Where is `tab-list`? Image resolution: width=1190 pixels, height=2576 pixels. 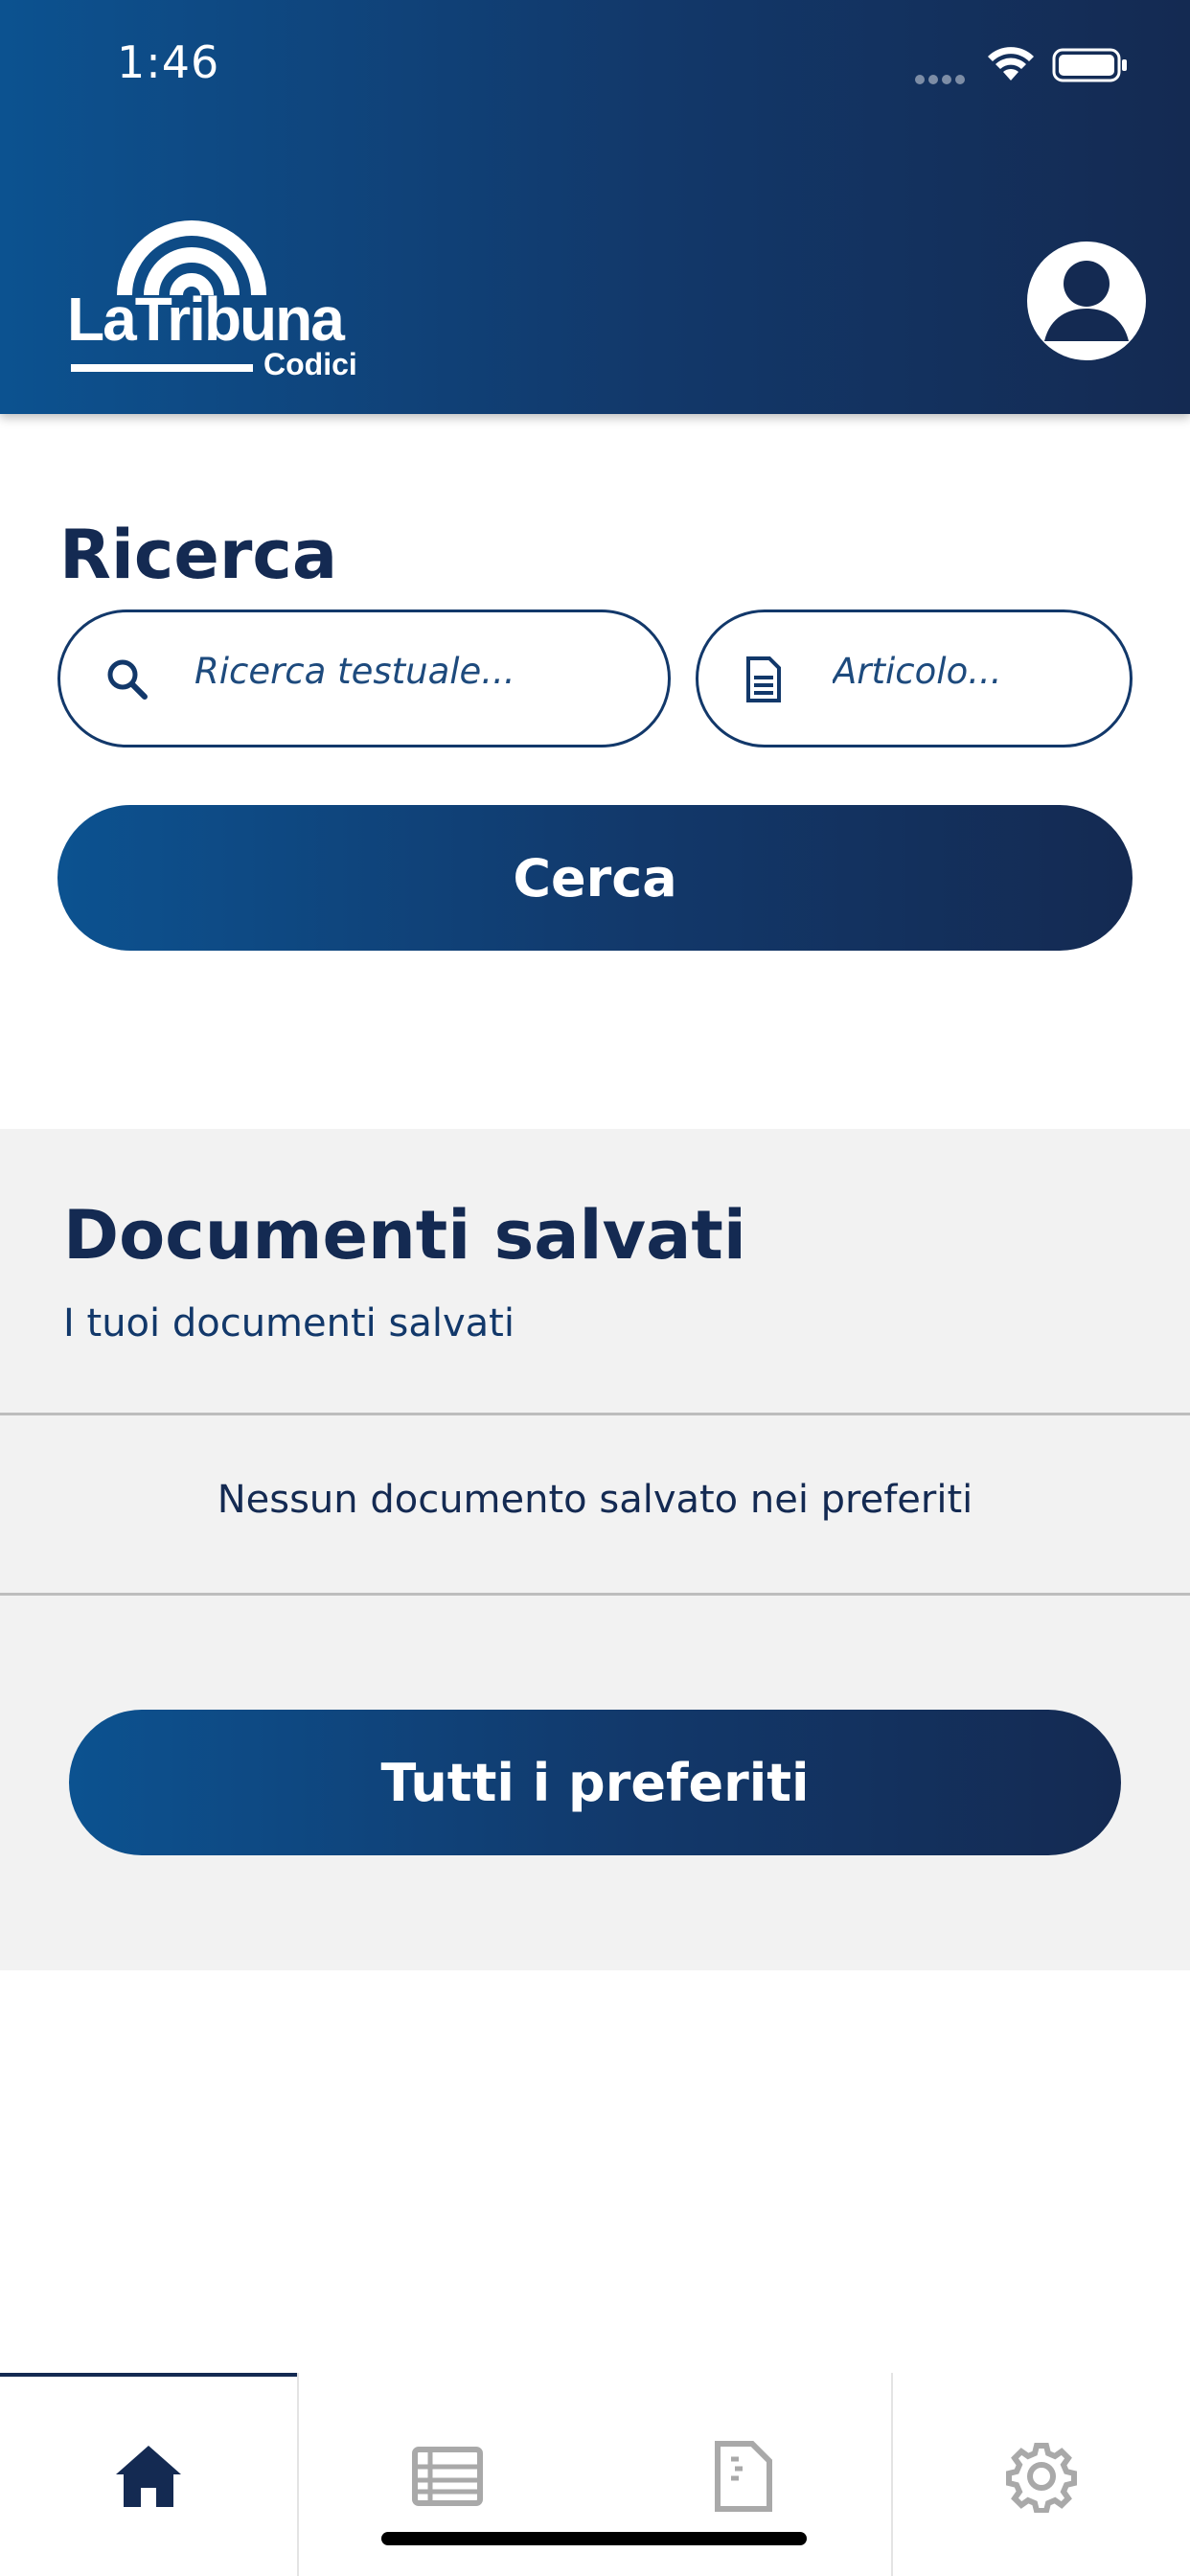 tab-list is located at coordinates (448, 2474).